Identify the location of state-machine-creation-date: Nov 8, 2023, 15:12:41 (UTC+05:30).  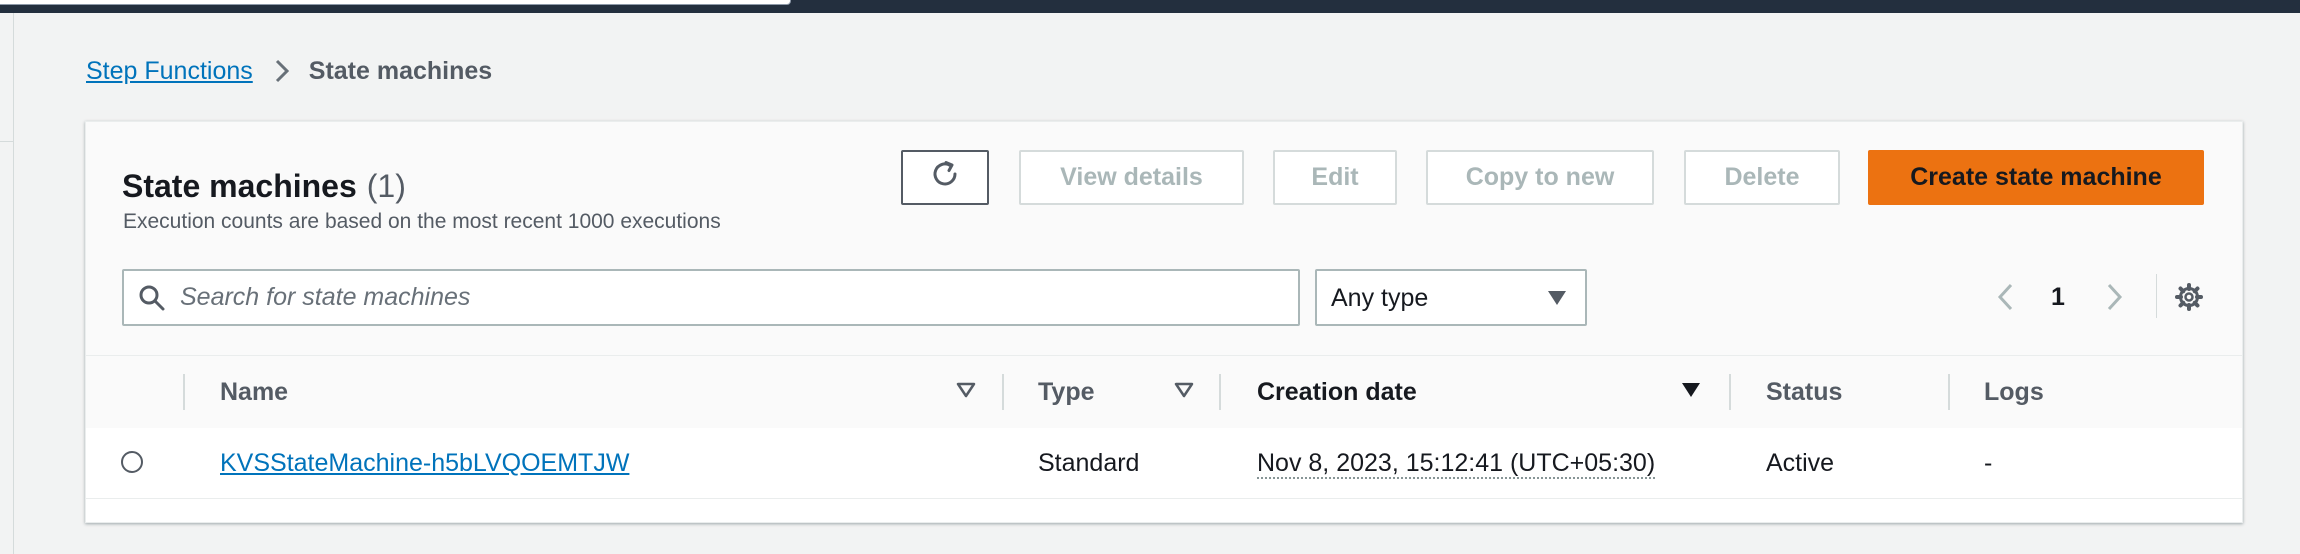
(1456, 464).